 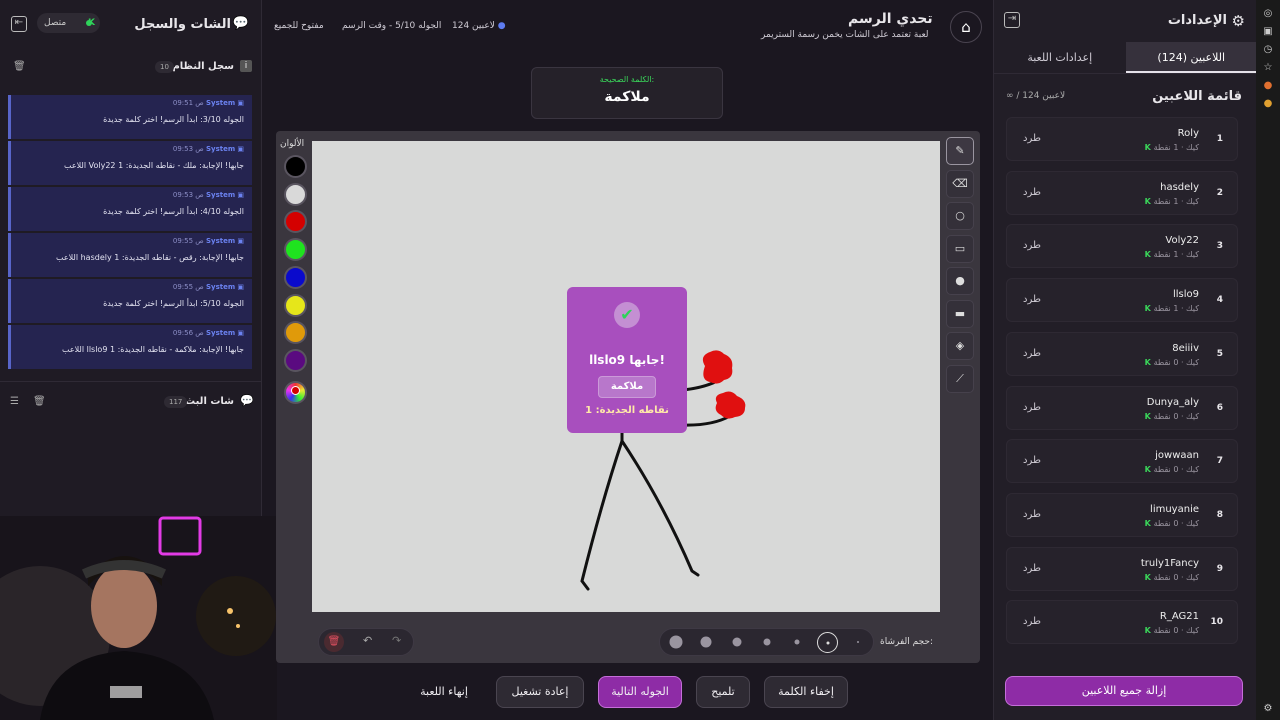 I want to click on next-round-button: الجوله التالية, so click(x=640, y=692).